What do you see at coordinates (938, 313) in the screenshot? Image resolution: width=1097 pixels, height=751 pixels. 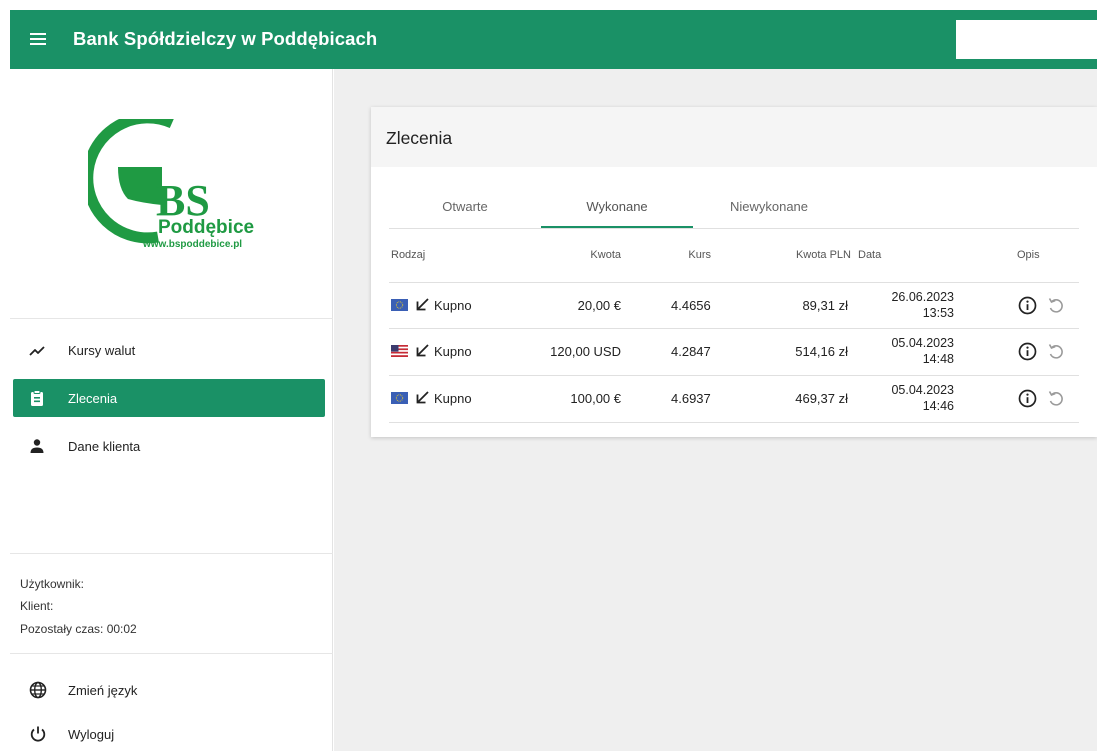 I see `order-date-time: 13:53` at bounding box center [938, 313].